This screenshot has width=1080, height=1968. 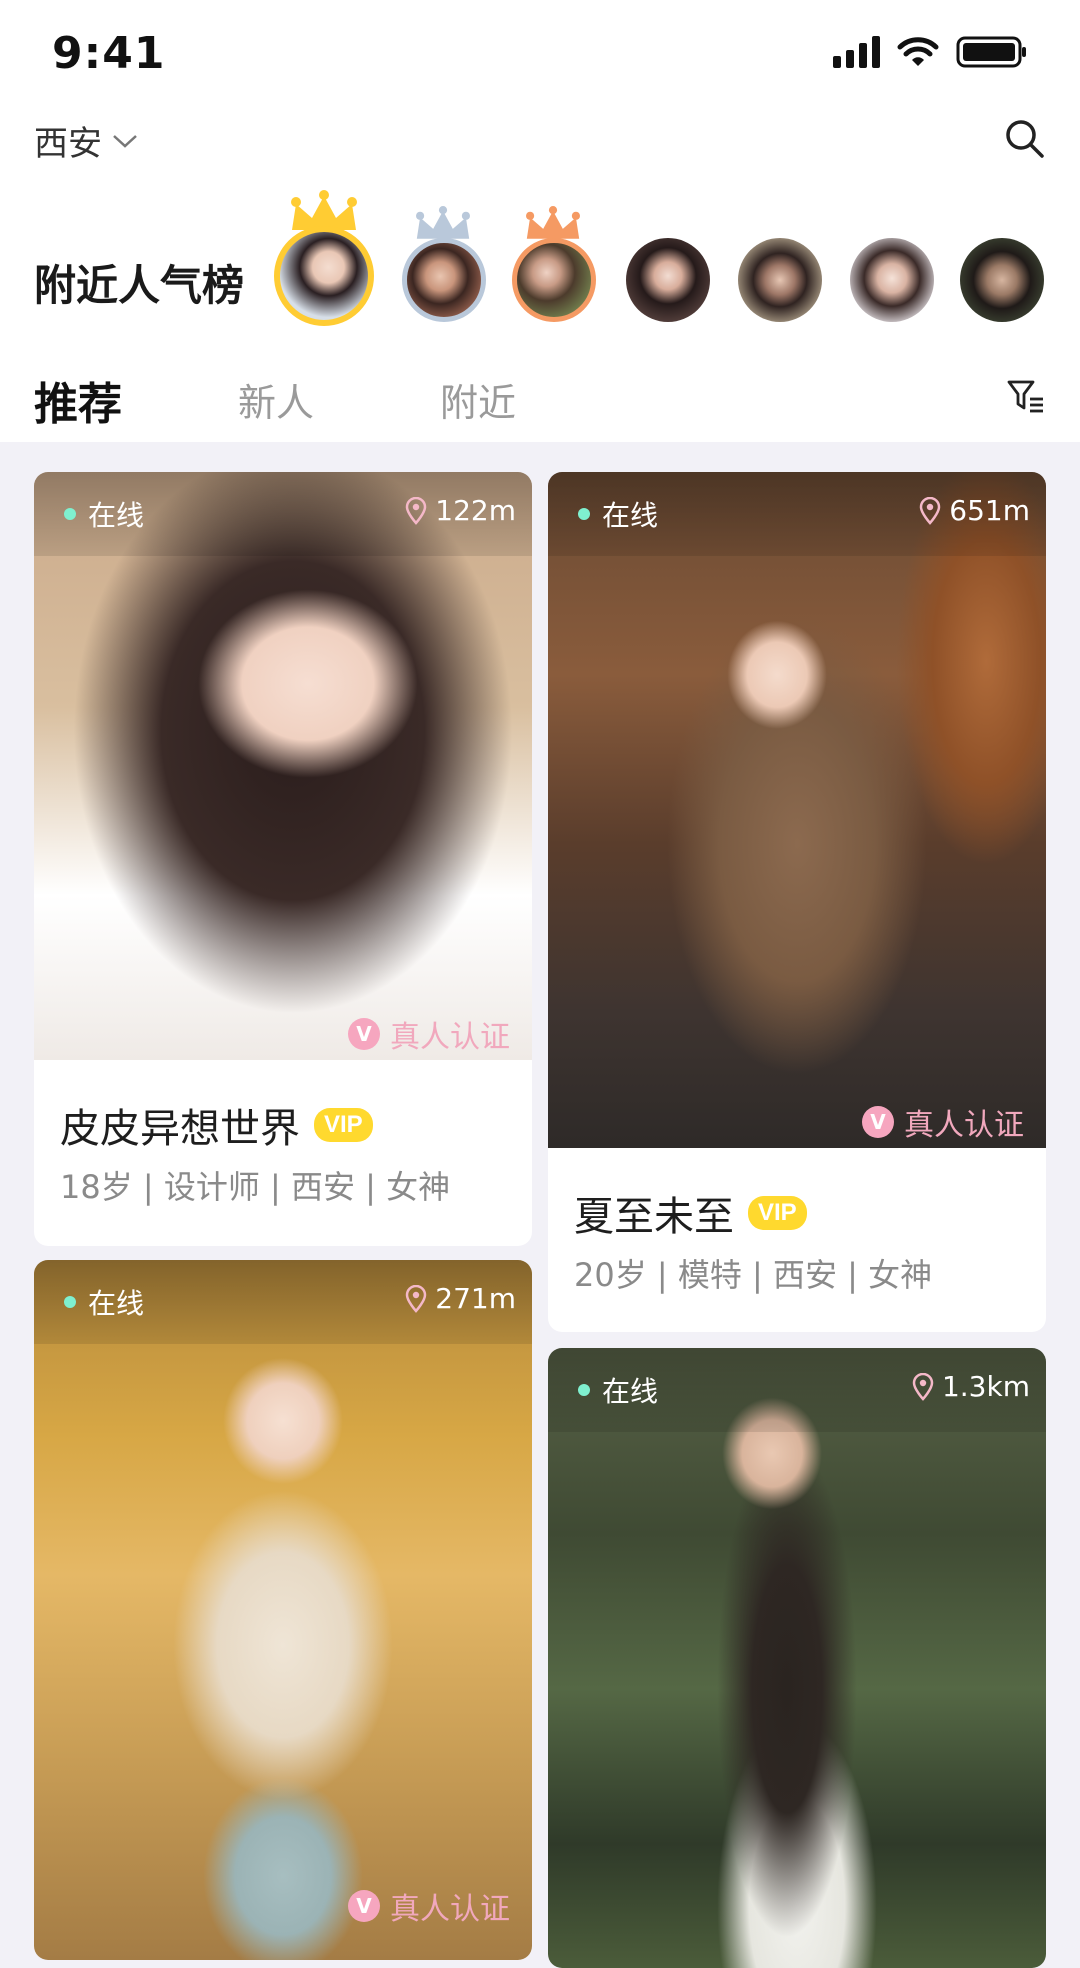 I want to click on user-name-row: 皮皮异想世界 VIP, so click(x=216, y=1125).